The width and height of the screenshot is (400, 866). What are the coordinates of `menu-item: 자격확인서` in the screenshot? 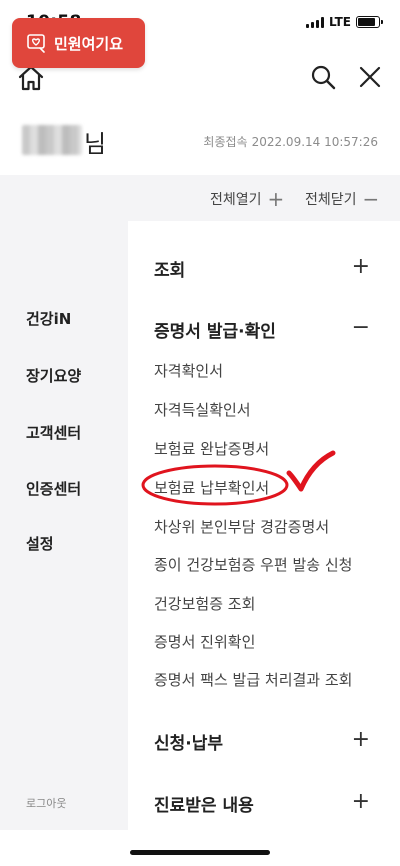 It's located at (188, 370).